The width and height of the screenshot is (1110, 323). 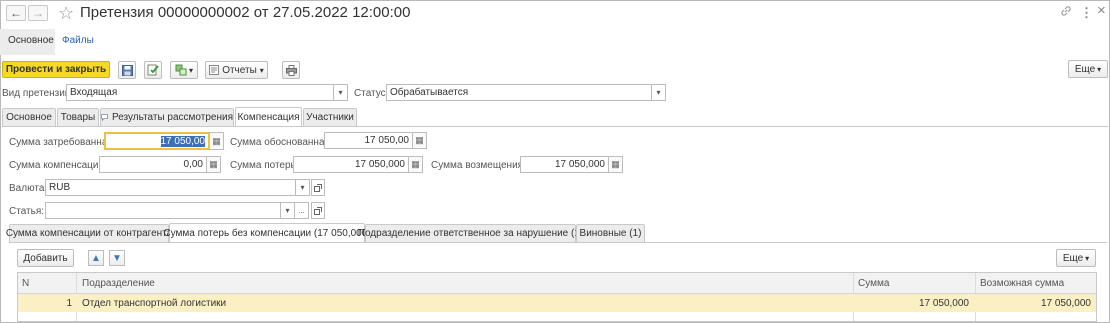 What do you see at coordinates (78, 40) in the screenshot?
I see `section-tab-files: Файлы` at bounding box center [78, 40].